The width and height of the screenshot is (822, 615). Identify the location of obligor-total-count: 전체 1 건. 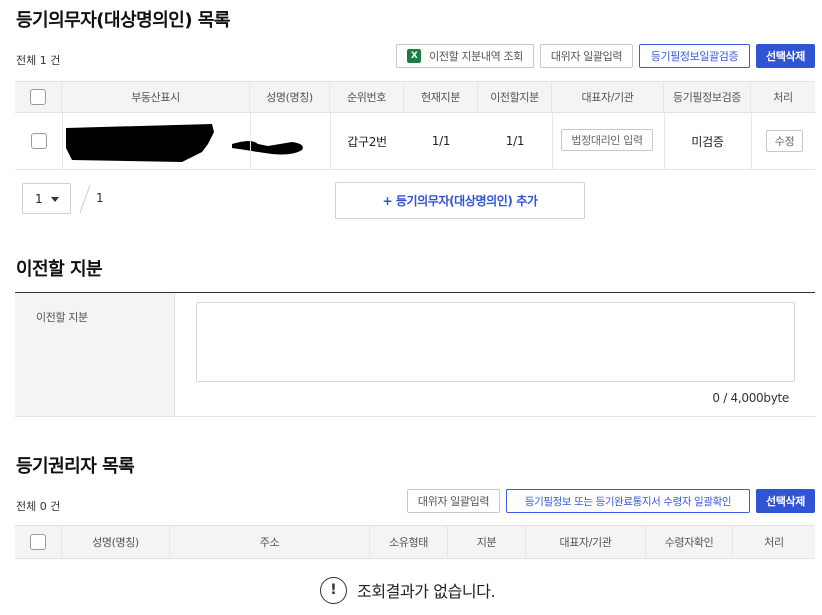
(38, 60).